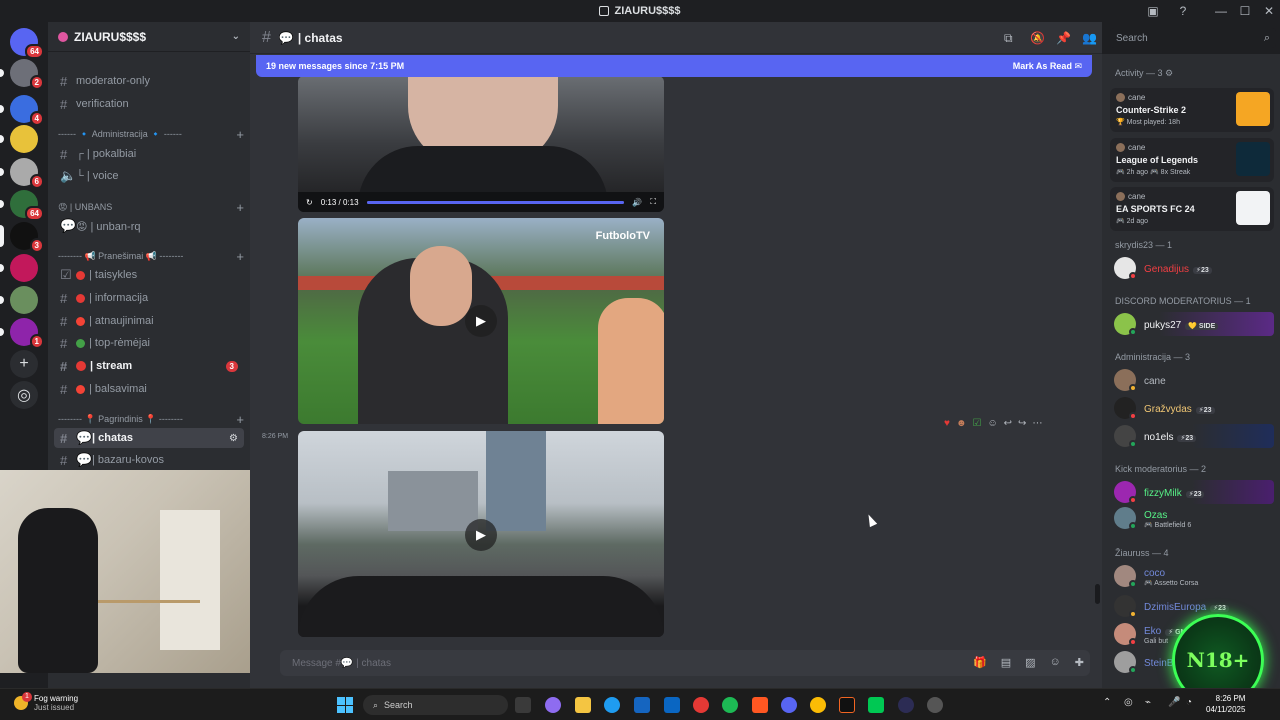 The width and height of the screenshot is (1280, 720). I want to click on minimize-button: —, so click(1221, 11).